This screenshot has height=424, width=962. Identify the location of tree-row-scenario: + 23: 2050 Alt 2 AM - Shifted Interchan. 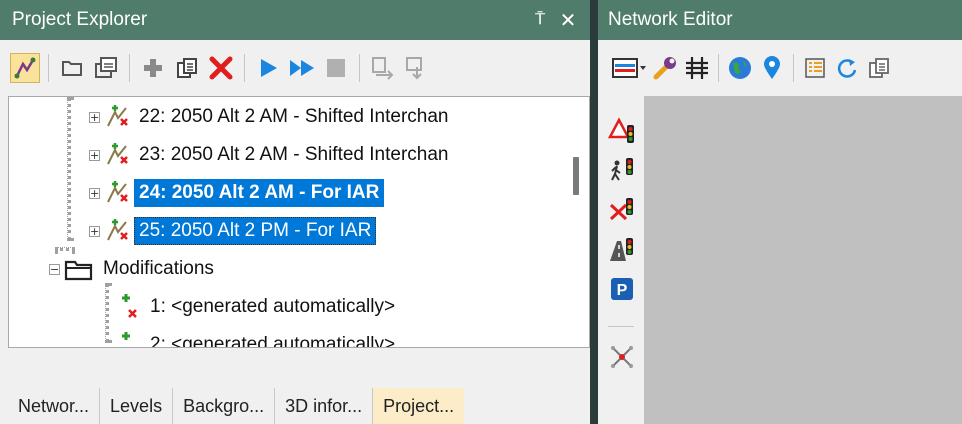
(271, 155).